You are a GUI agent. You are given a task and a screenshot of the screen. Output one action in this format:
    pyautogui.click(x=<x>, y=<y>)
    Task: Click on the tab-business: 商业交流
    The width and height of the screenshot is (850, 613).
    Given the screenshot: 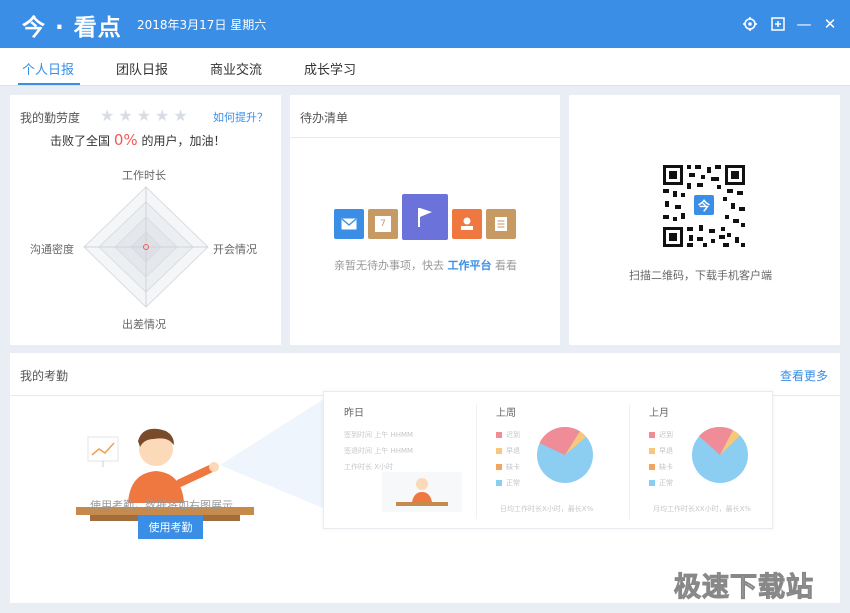 What is the action you would take?
    pyautogui.click(x=236, y=68)
    